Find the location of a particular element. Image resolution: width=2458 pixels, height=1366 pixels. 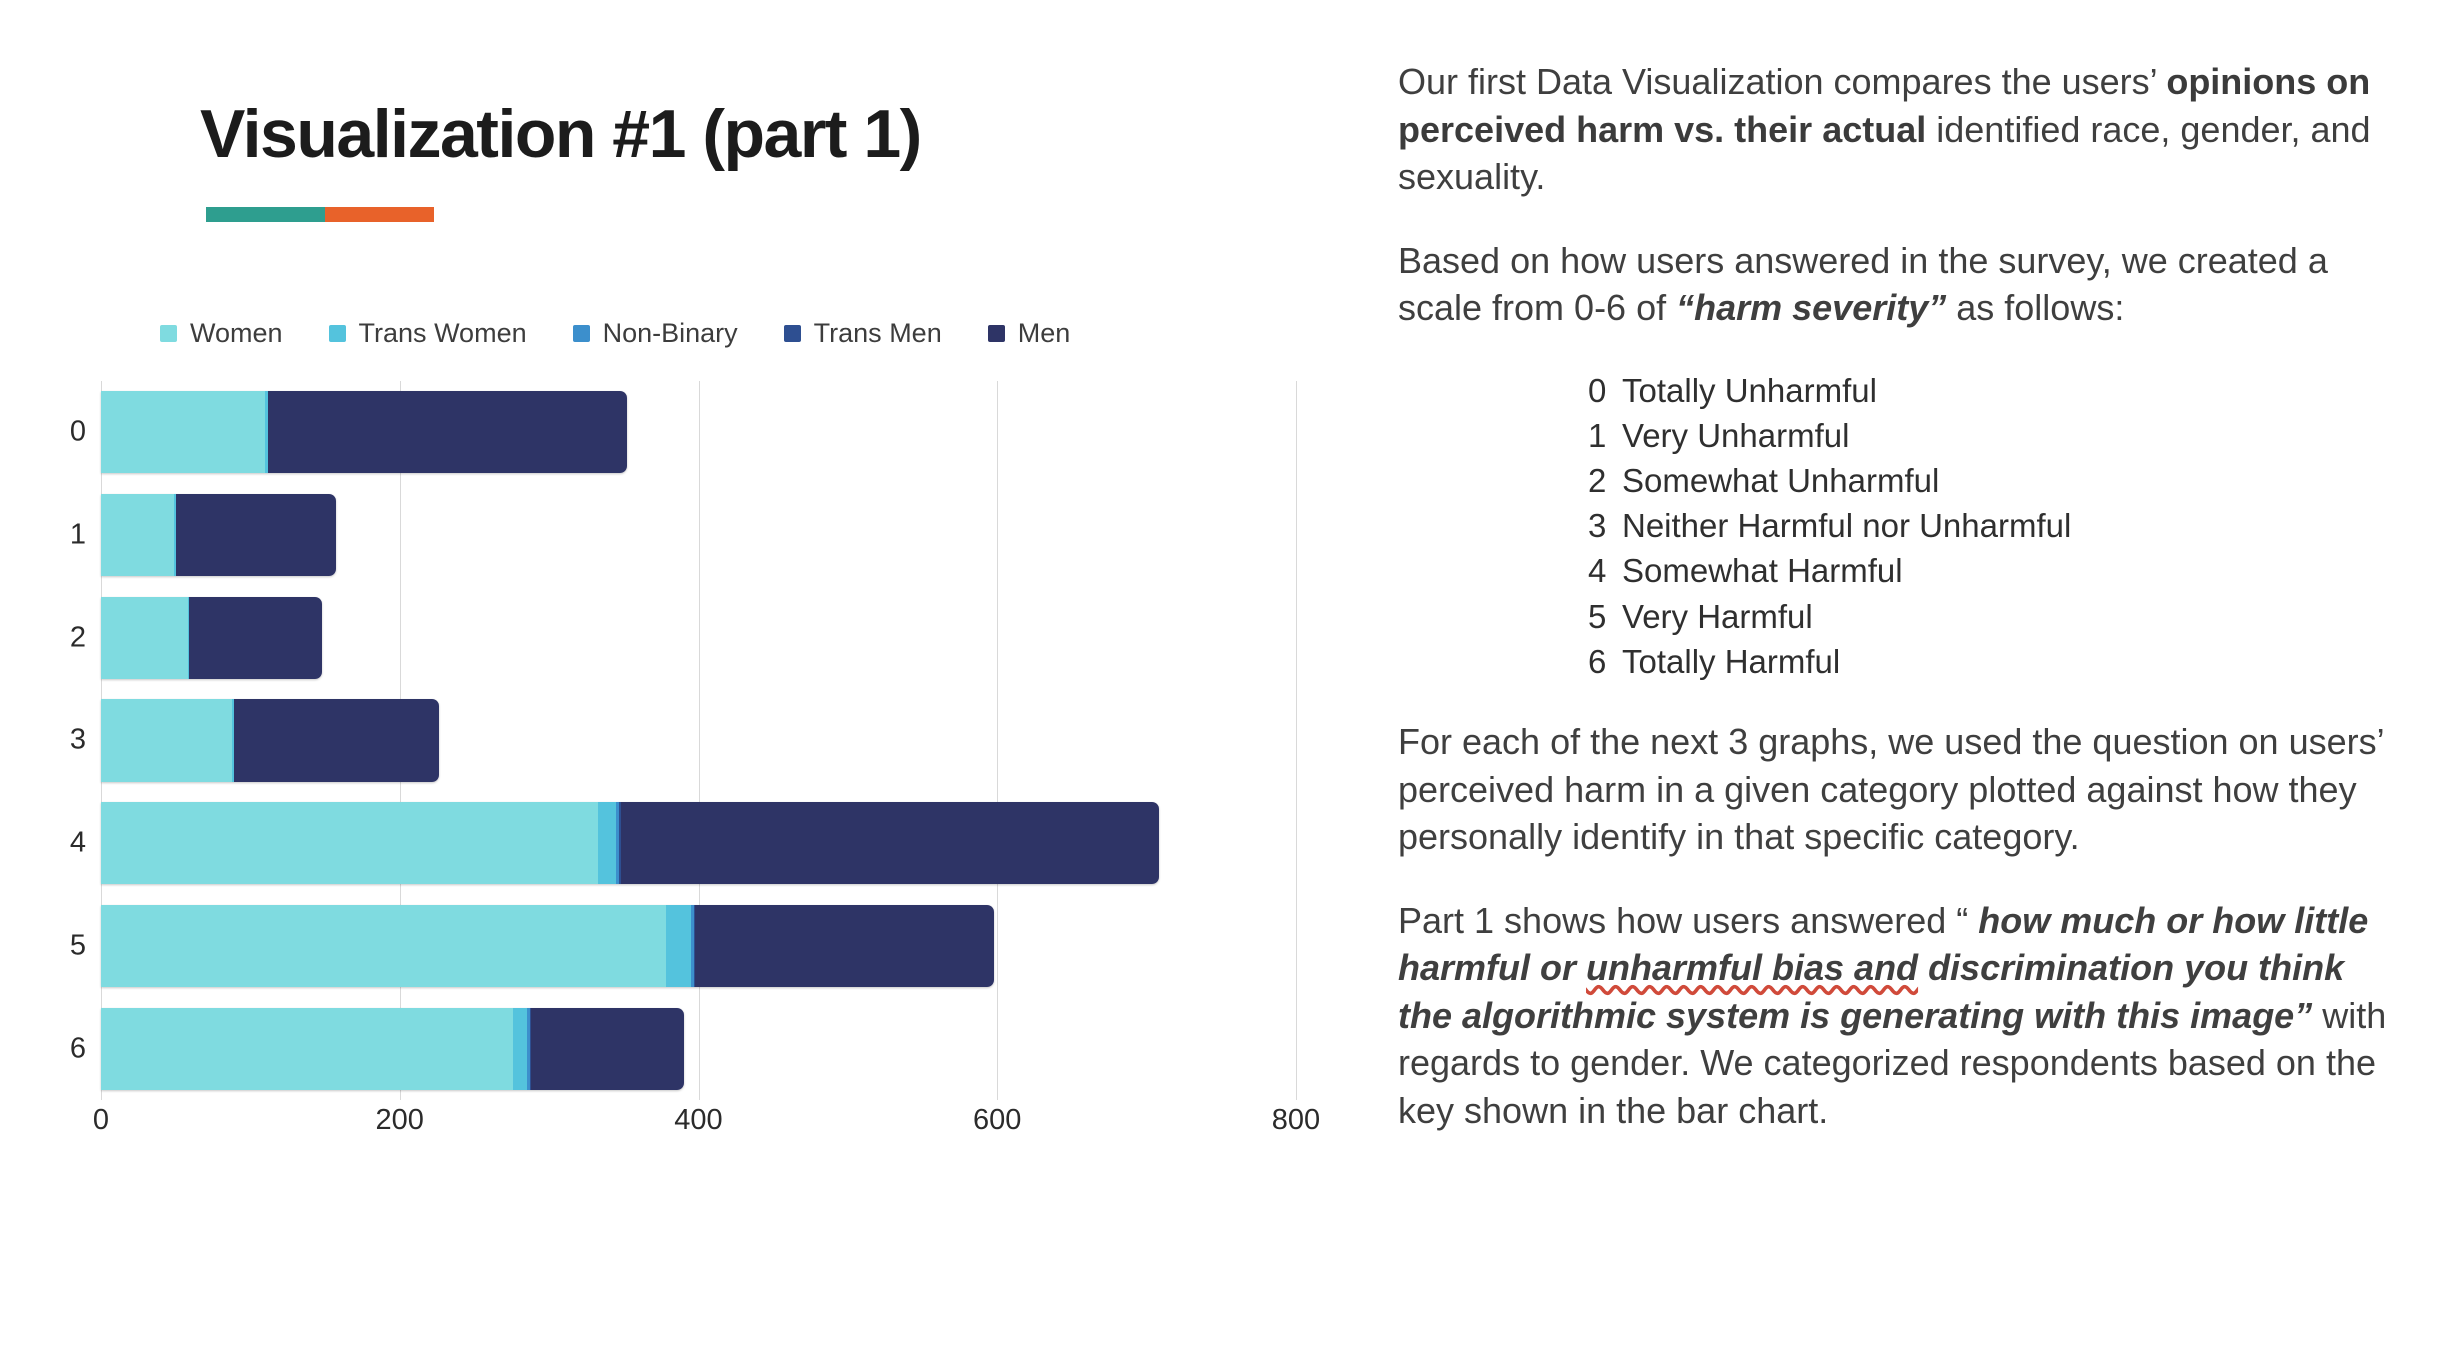

scale-list-item: 3 Neither Harmful nor Unharmful is located at coordinates (1998, 525).